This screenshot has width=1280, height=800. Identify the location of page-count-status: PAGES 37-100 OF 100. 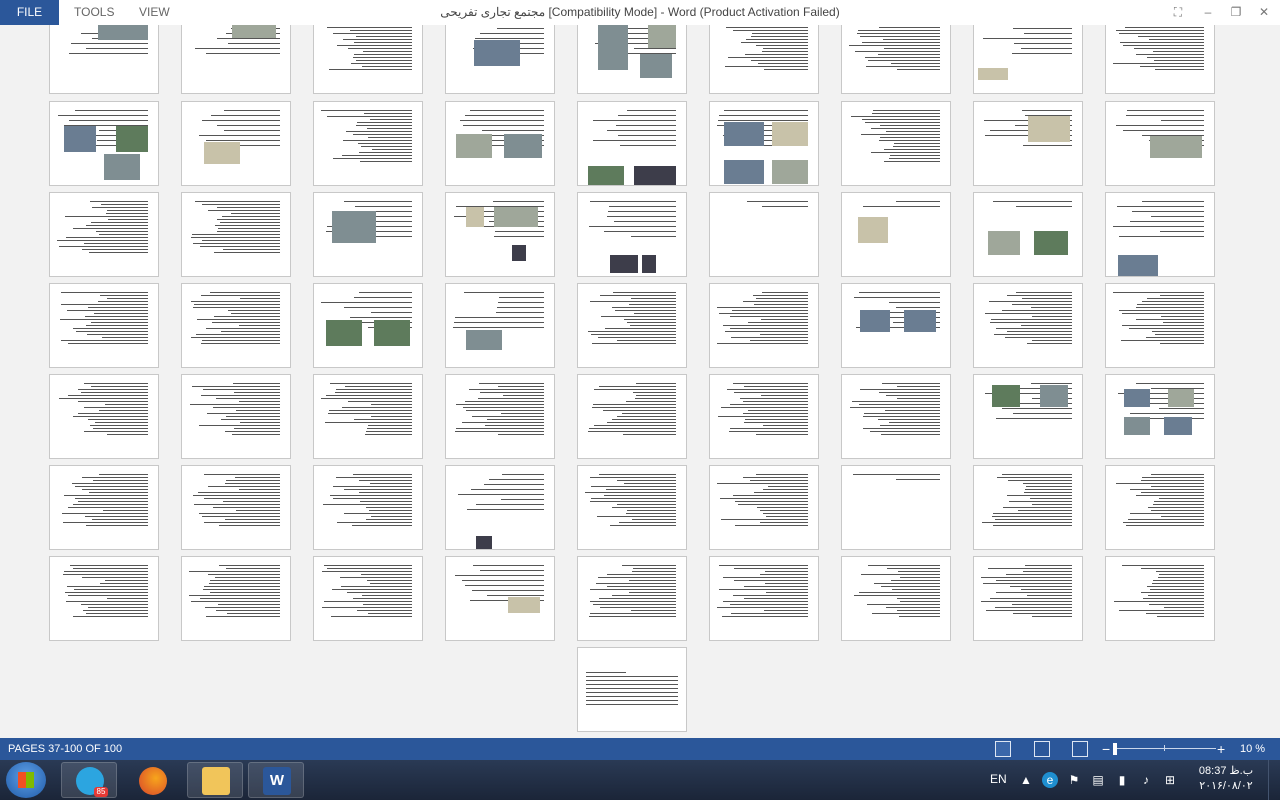
(65, 749).